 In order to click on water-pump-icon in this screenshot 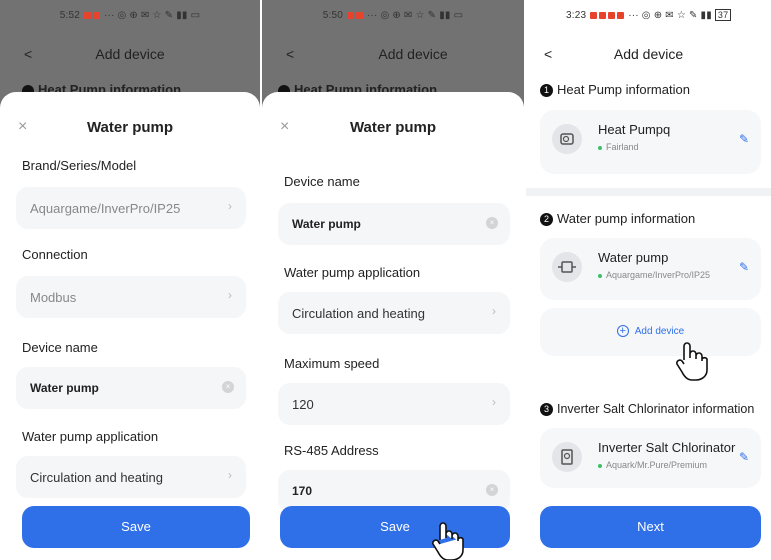, I will do `click(567, 267)`.